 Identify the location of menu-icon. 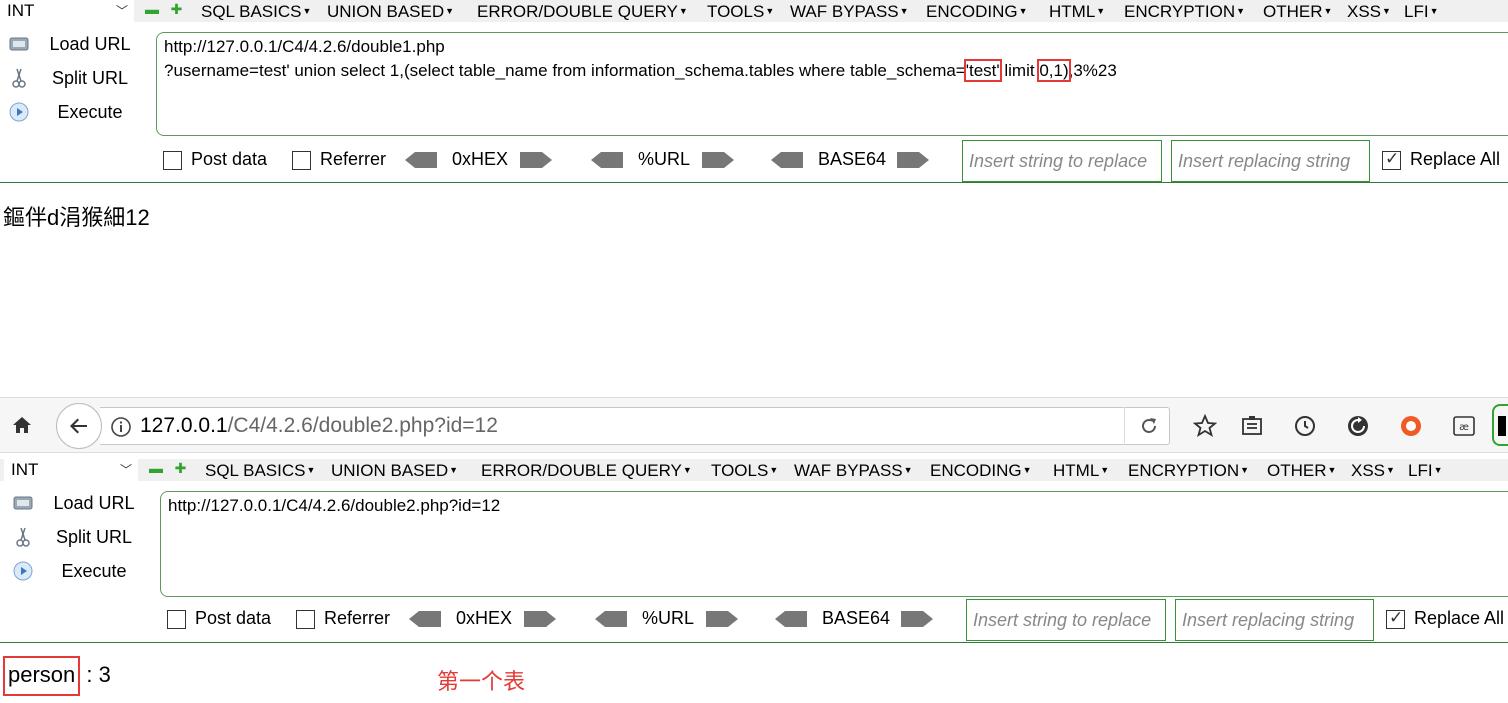
(1502, 426).